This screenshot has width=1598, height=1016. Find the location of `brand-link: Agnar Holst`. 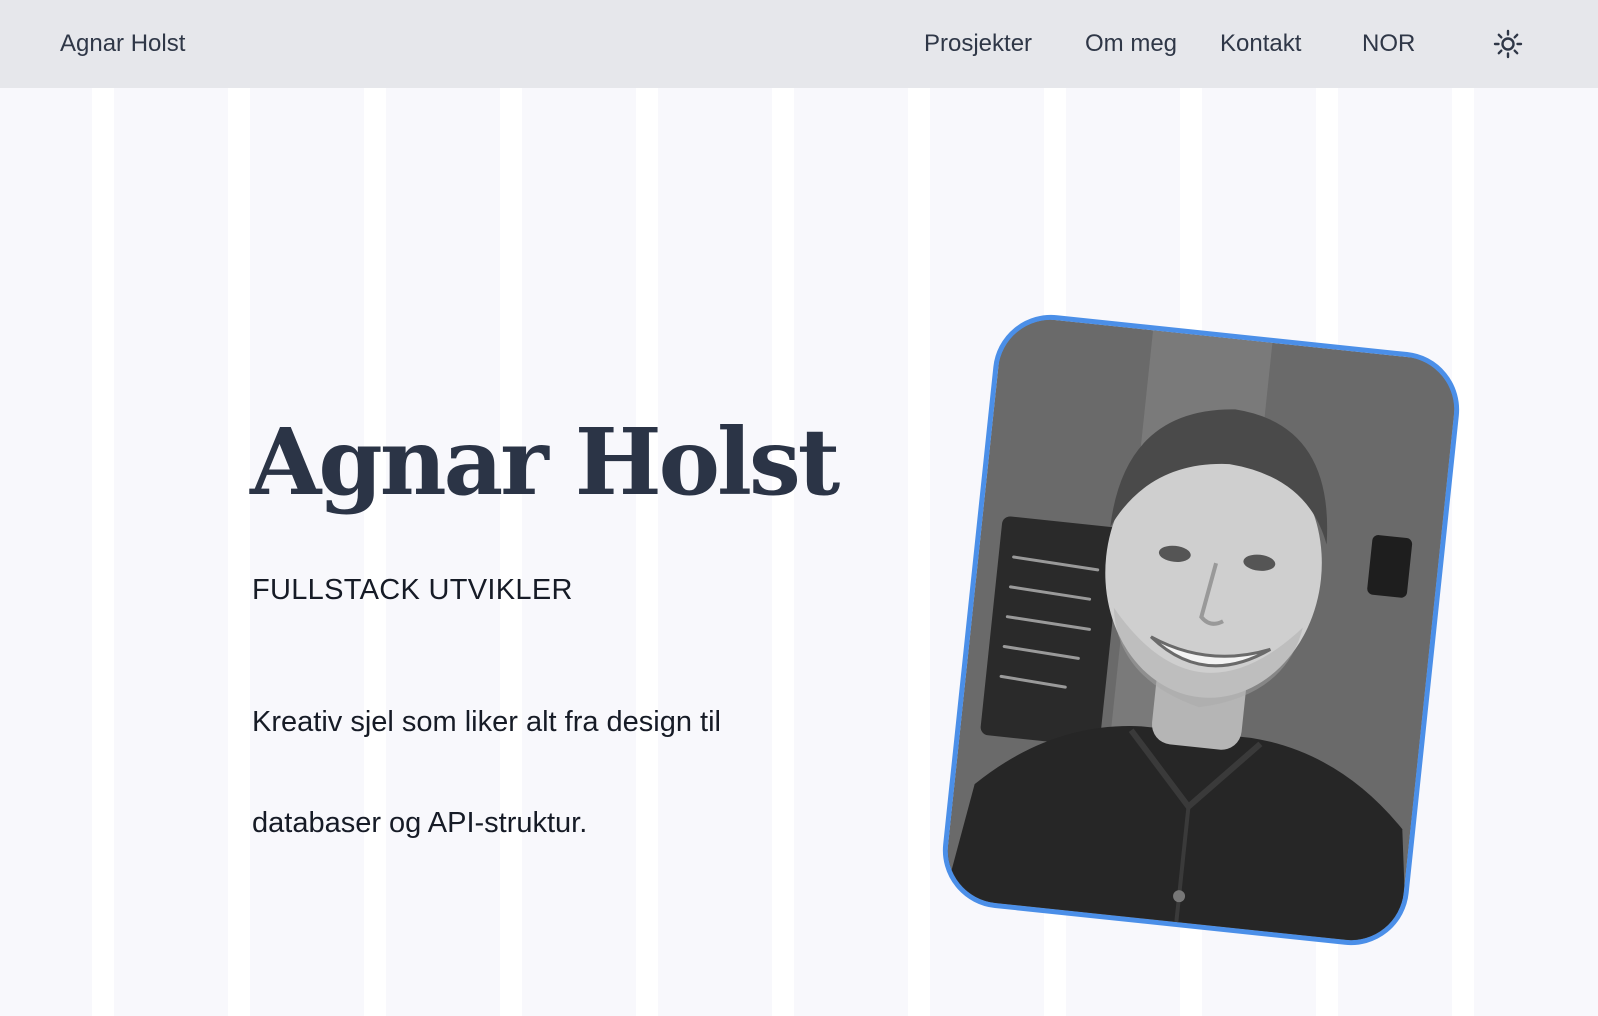

brand-link: Agnar Holst is located at coordinates (122, 44).